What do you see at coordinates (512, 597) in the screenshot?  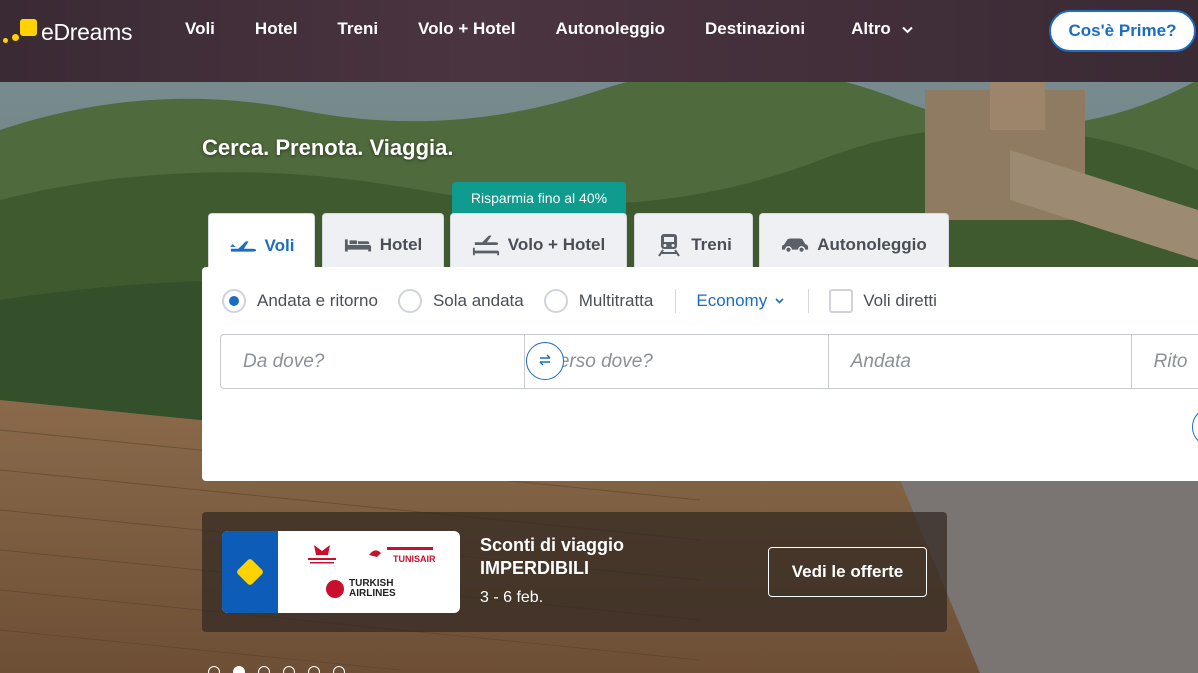 I see `banner-dates: 3 - 6 feb.` at bounding box center [512, 597].